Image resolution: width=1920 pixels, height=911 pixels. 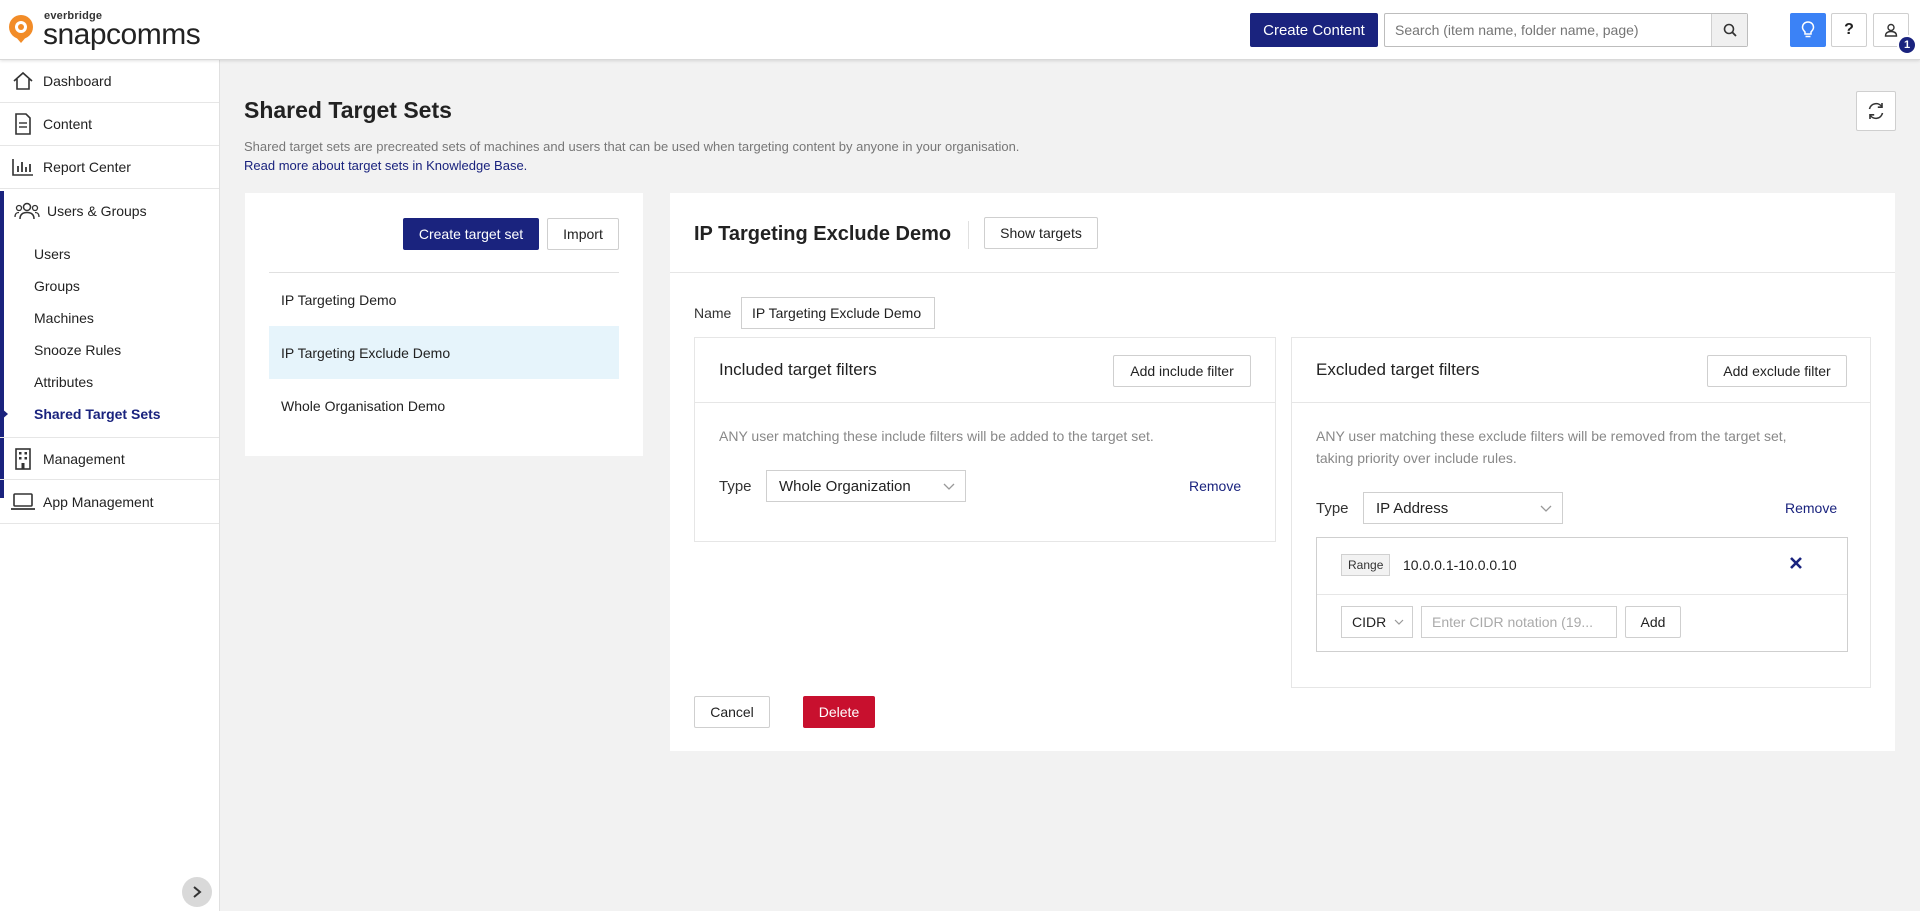 What do you see at coordinates (1215, 486) in the screenshot?
I see `remove-include-filter-link: Remove` at bounding box center [1215, 486].